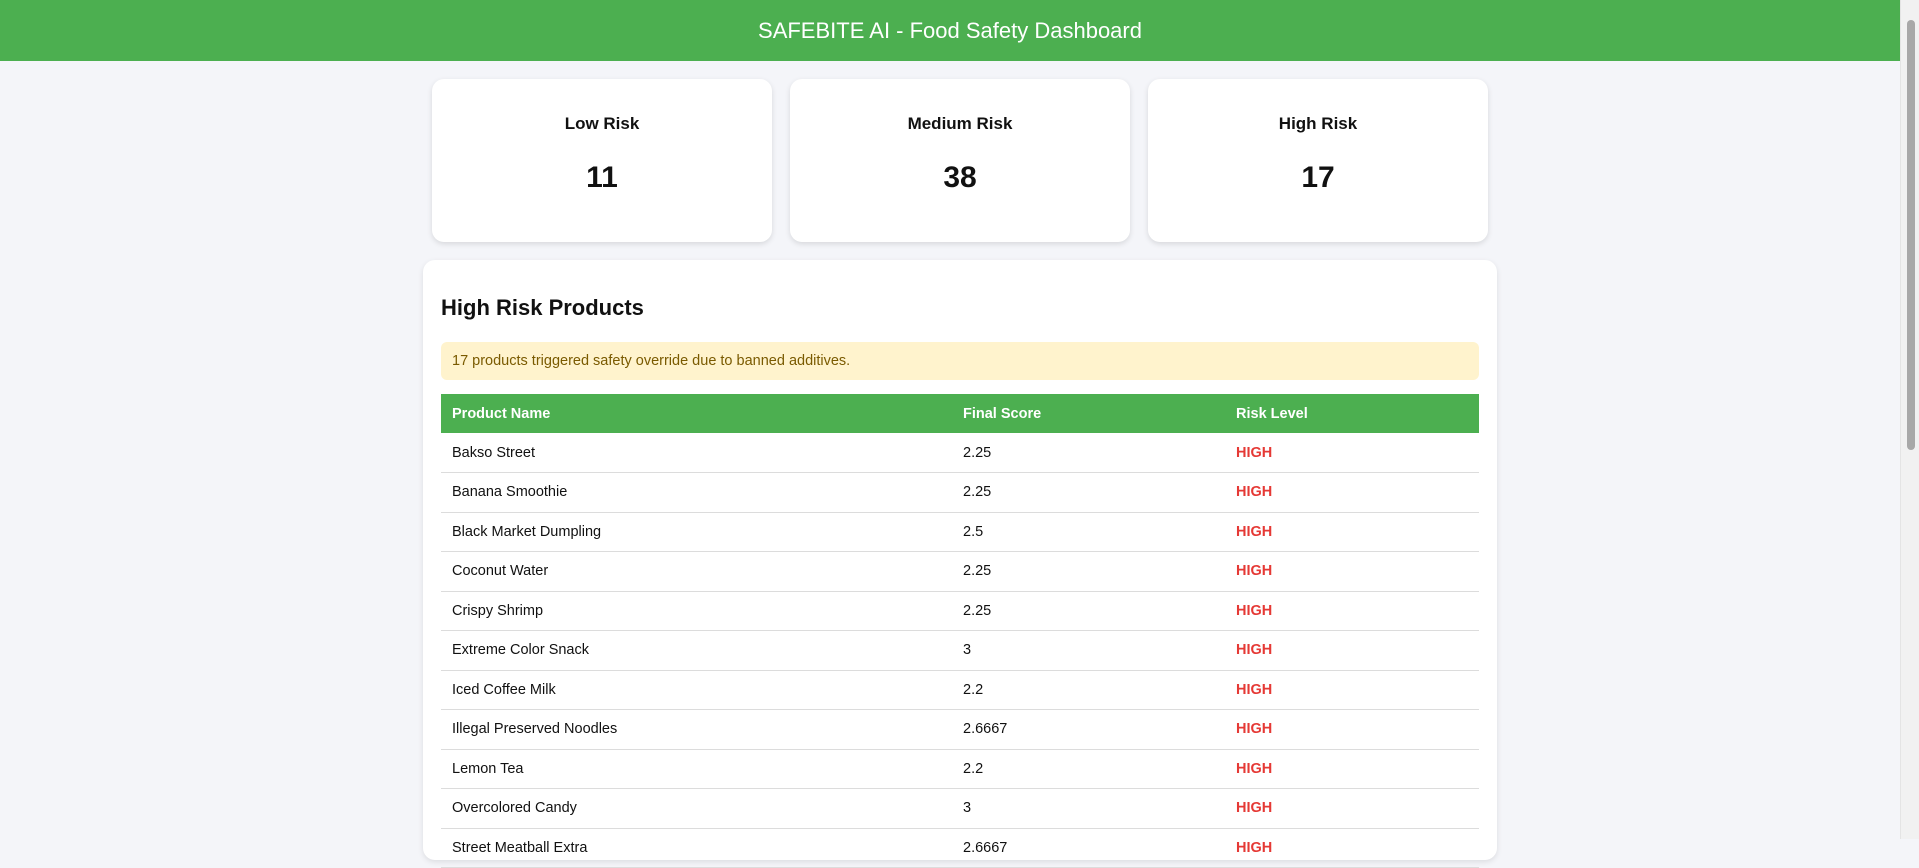  Describe the element at coordinates (602, 123) in the screenshot. I see `low-risk-label: Low Risk` at that location.